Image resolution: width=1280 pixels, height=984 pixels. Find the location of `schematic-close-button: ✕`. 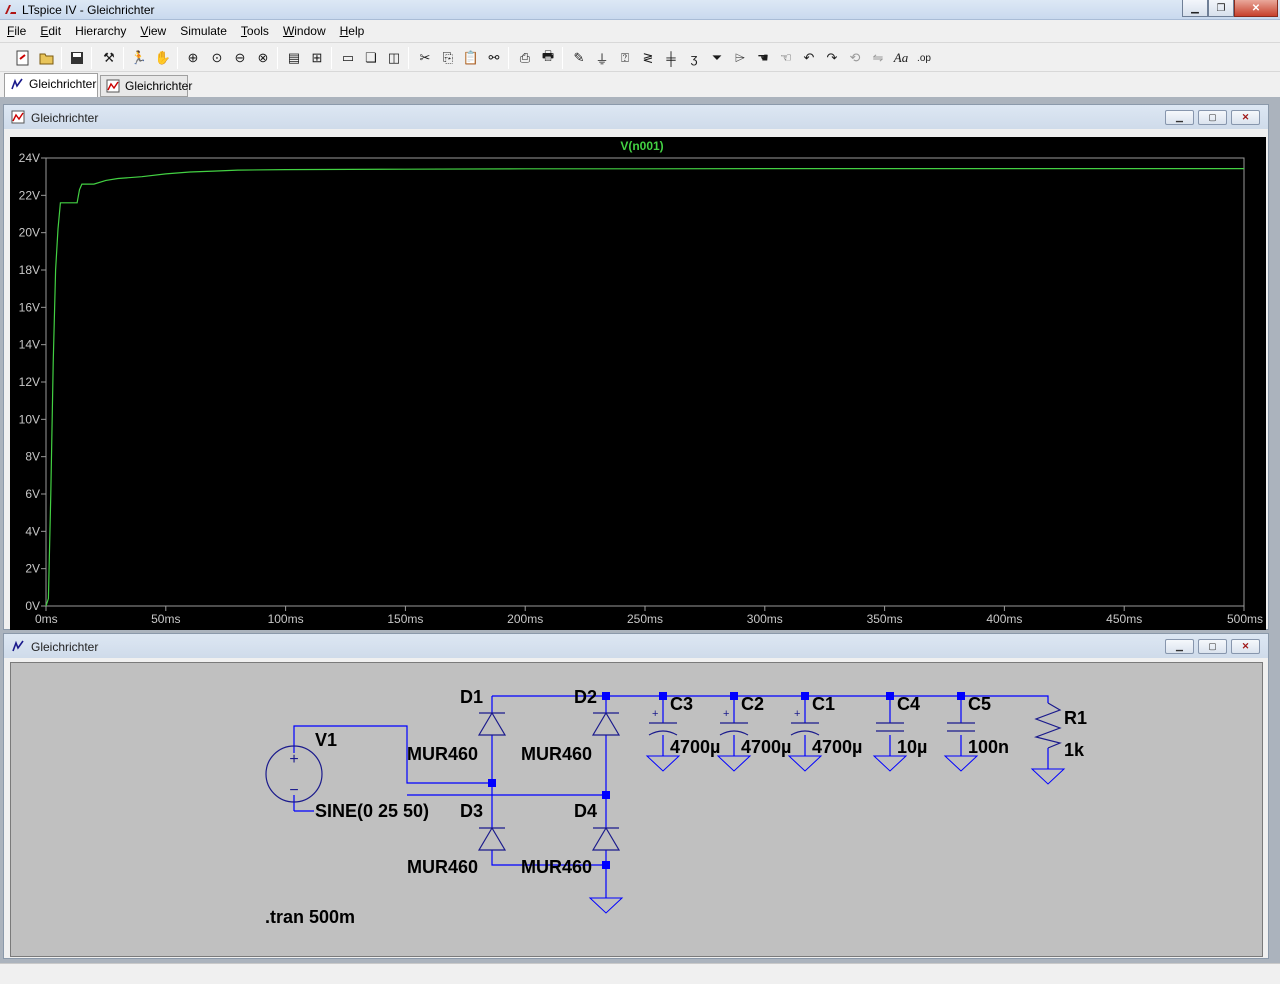

schematic-close-button: ✕ is located at coordinates (1245, 646).